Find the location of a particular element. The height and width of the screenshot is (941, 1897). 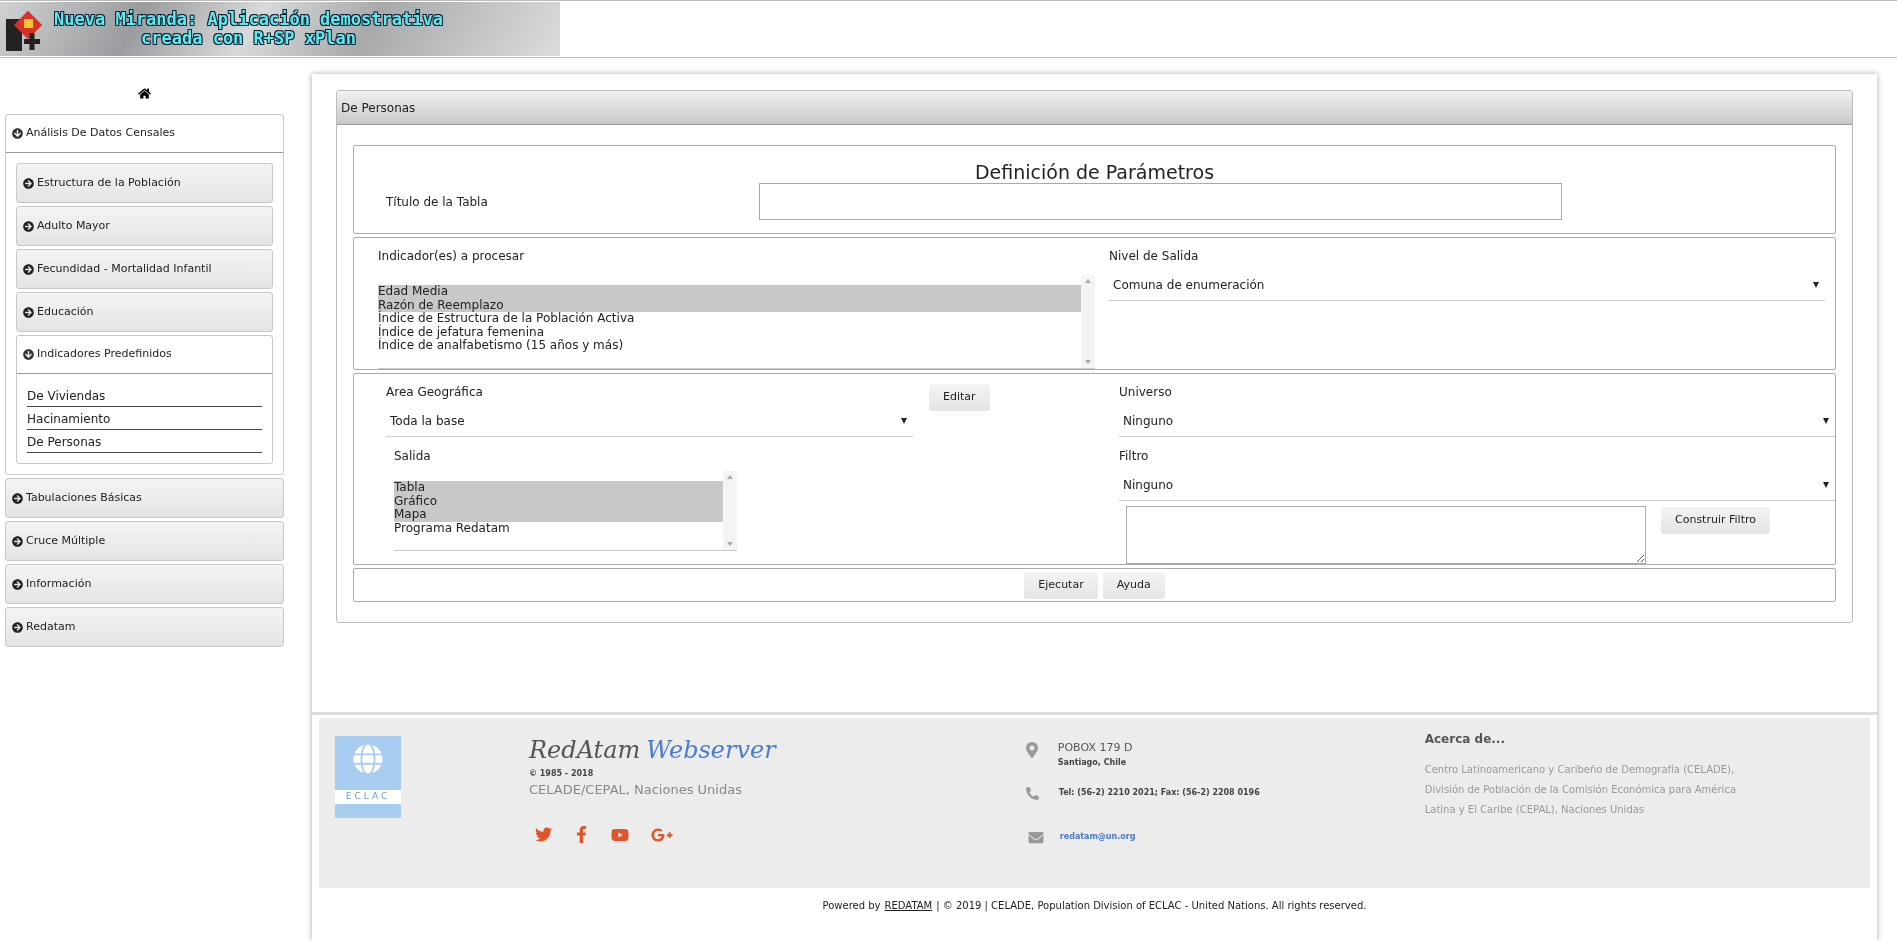

menu-link: De Personas is located at coordinates (144, 441).